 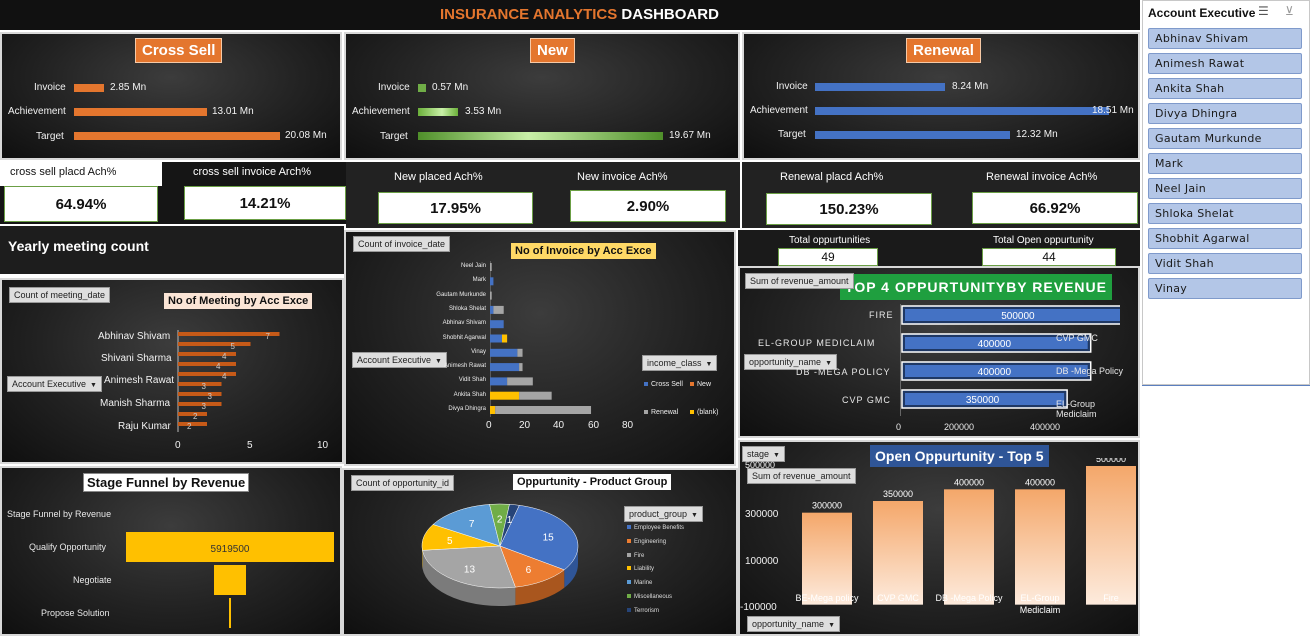 I want to click on top4-y-label-1: FIRE, so click(x=881, y=315).